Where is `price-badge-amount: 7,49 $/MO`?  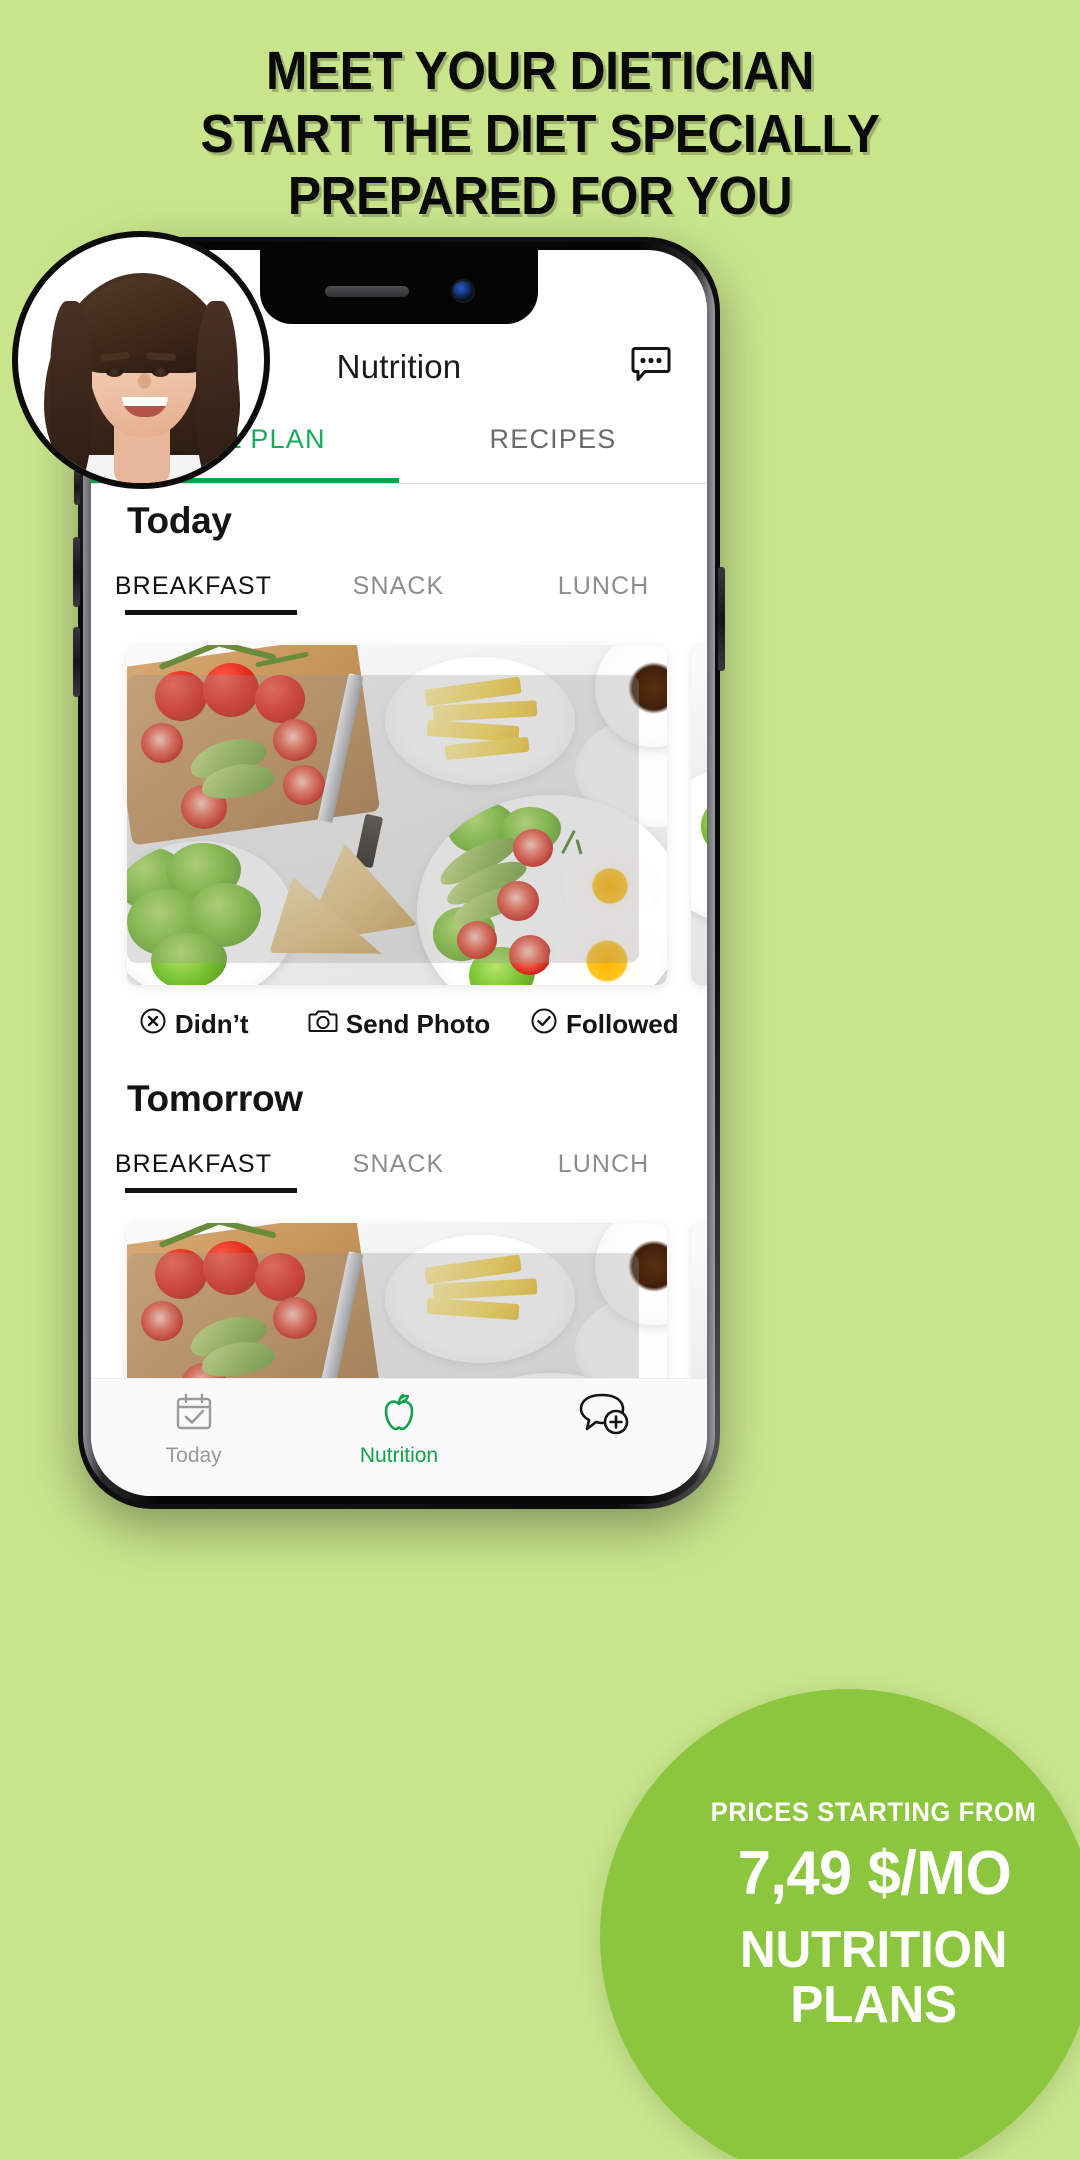
price-badge-amount: 7,49 $/MO is located at coordinates (874, 1874).